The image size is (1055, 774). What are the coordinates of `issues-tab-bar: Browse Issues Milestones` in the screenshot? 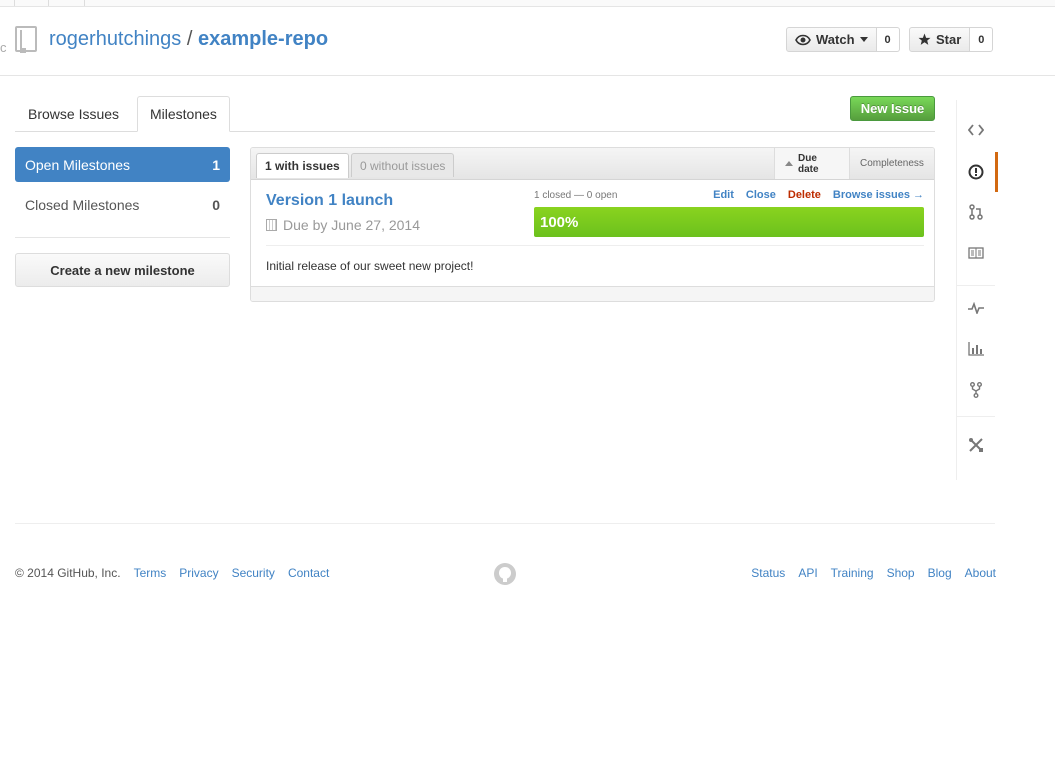 It's located at (475, 114).